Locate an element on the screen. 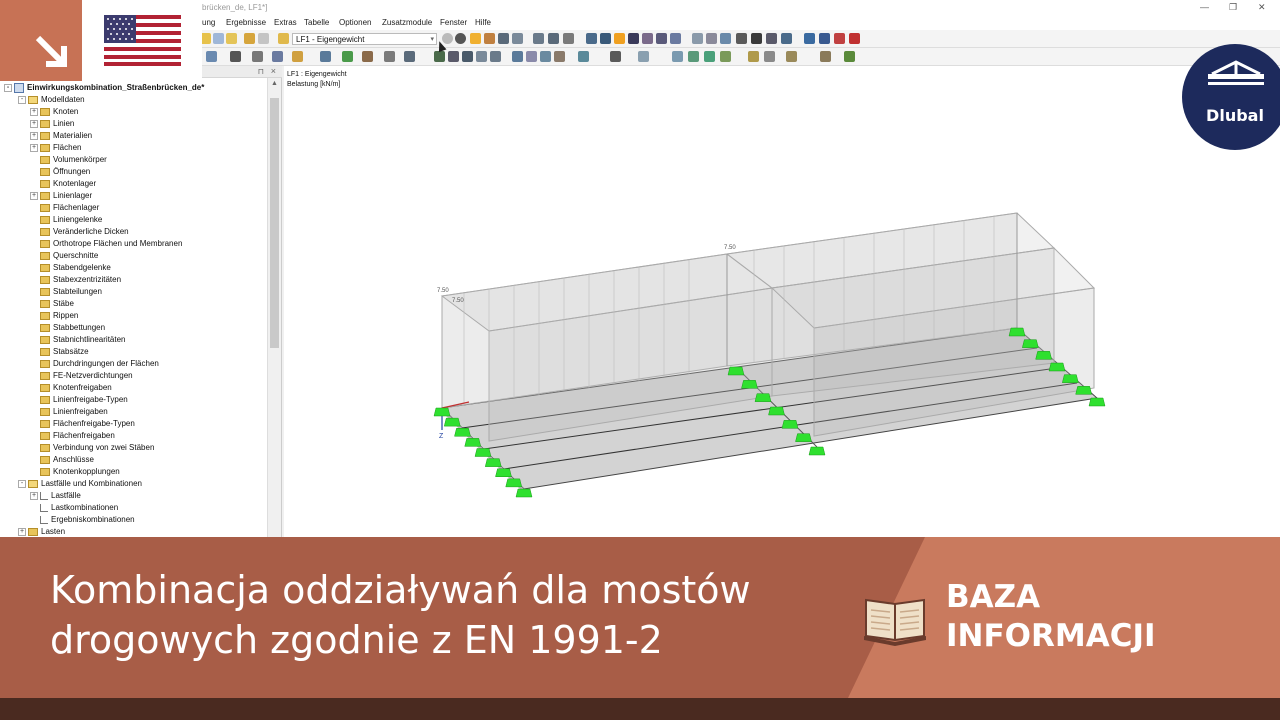 The height and width of the screenshot is (720, 1280). close-panel-icon: × is located at coordinates (273, 71).